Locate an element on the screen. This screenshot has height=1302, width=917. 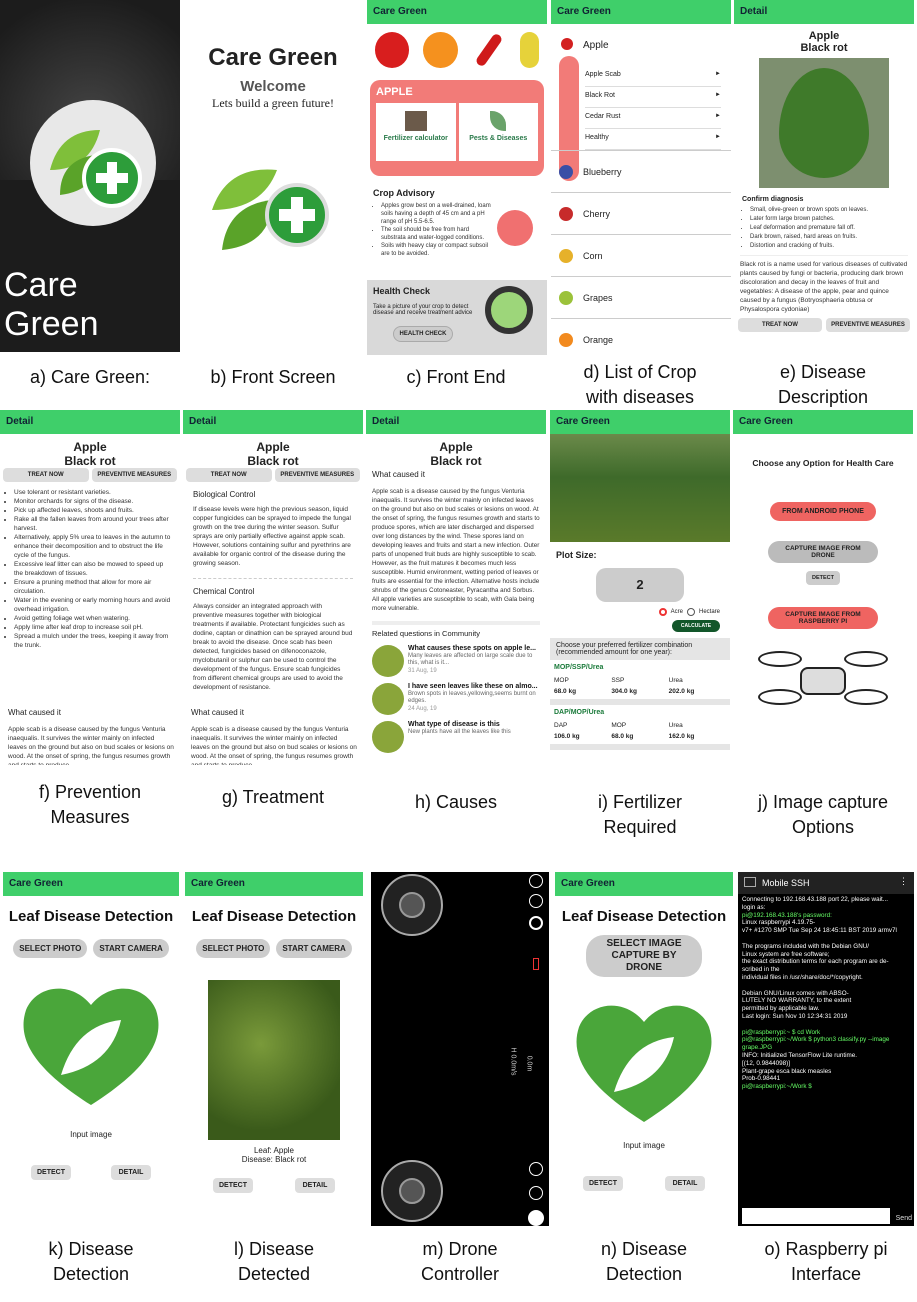
menu-icon: ⋮ is located at coordinates (903, 881).